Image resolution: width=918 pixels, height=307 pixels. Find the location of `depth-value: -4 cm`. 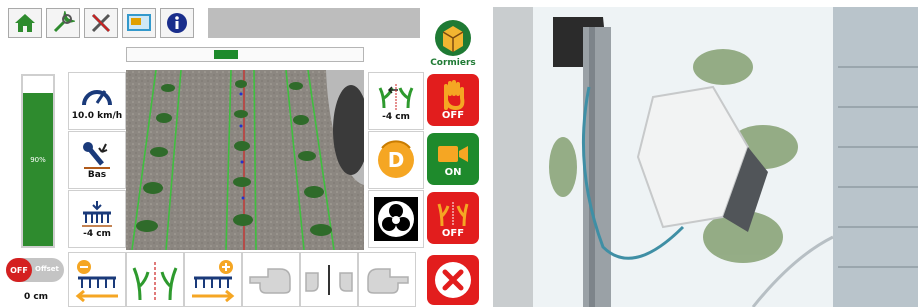

depth-value: -4 cm is located at coordinates (97, 234).